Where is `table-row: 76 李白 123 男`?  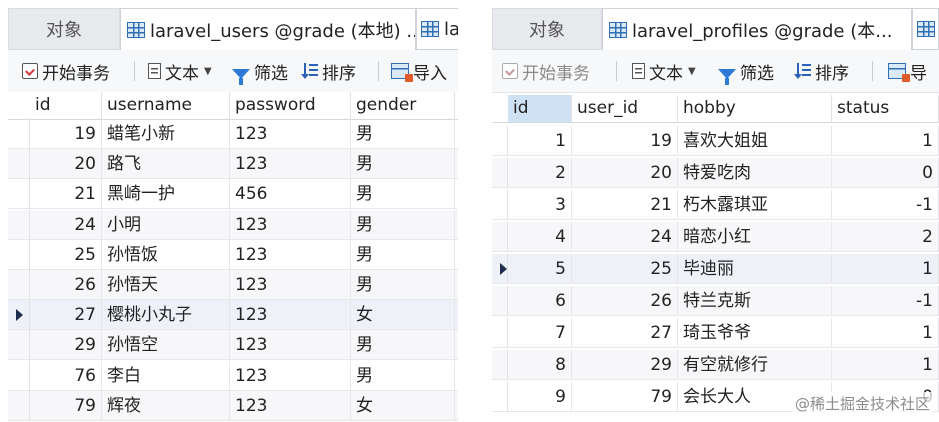
table-row: 76 李白 123 男 is located at coordinates (233, 375).